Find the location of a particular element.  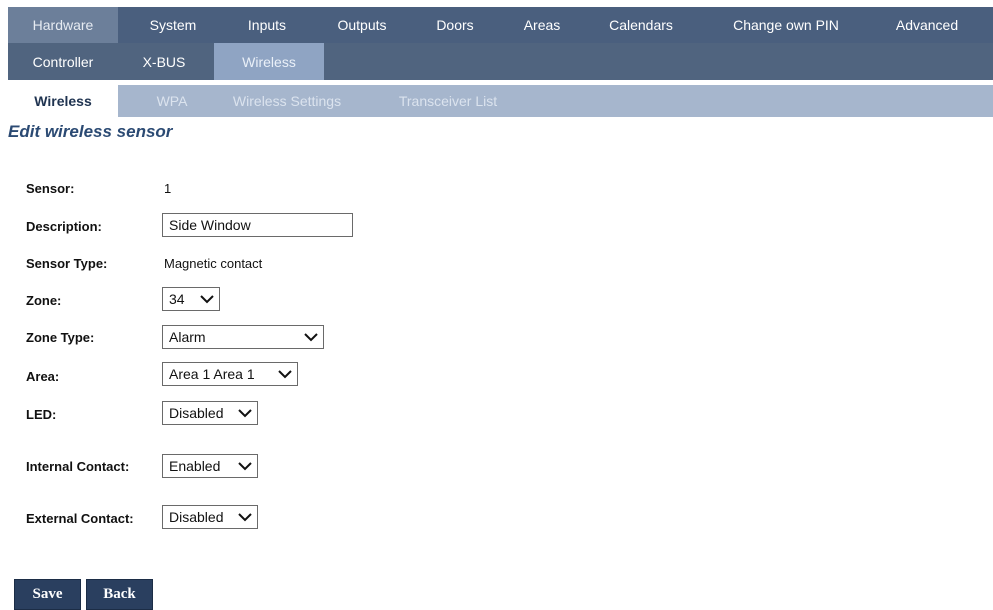

tab-transceiver-list: Transceiver List is located at coordinates (448, 101).